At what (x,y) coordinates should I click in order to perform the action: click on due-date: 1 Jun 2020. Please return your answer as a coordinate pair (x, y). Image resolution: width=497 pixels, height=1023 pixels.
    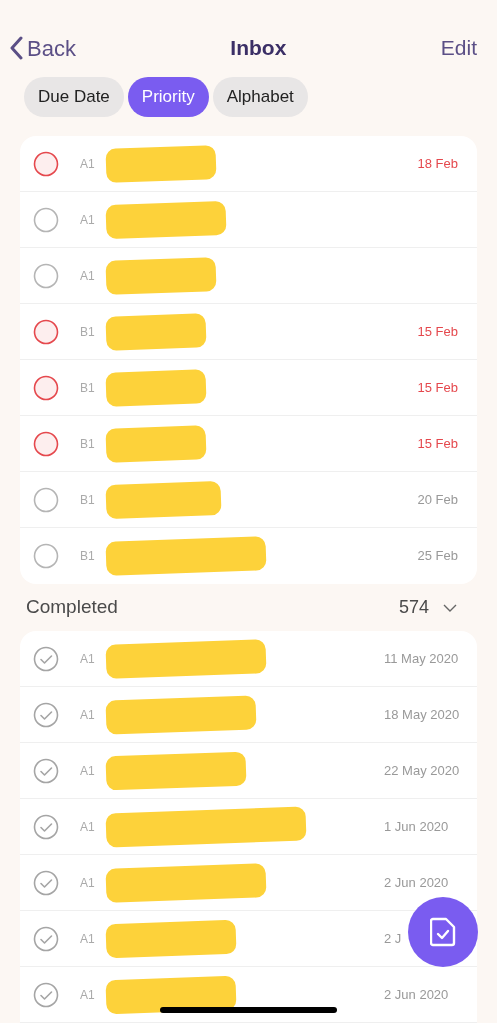
    Looking at the image, I should click on (416, 826).